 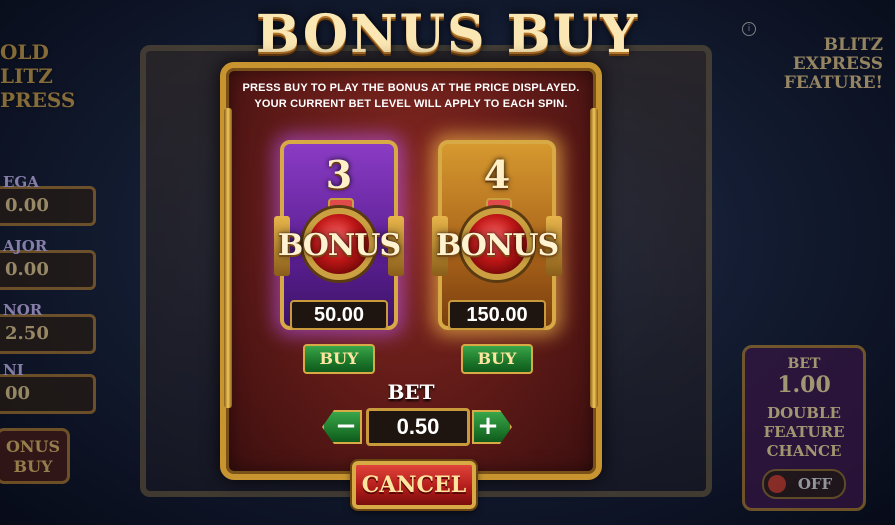 What do you see at coordinates (339, 315) in the screenshot?
I see `bonus-price: 50.00` at bounding box center [339, 315].